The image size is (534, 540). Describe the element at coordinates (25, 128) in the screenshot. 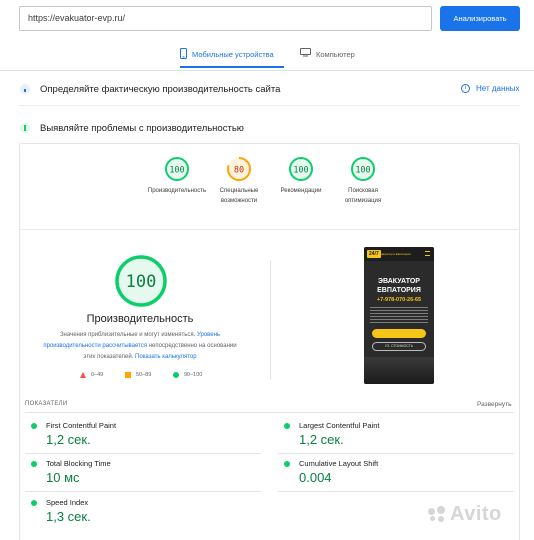

I see `diagnose-dot-icon` at that location.